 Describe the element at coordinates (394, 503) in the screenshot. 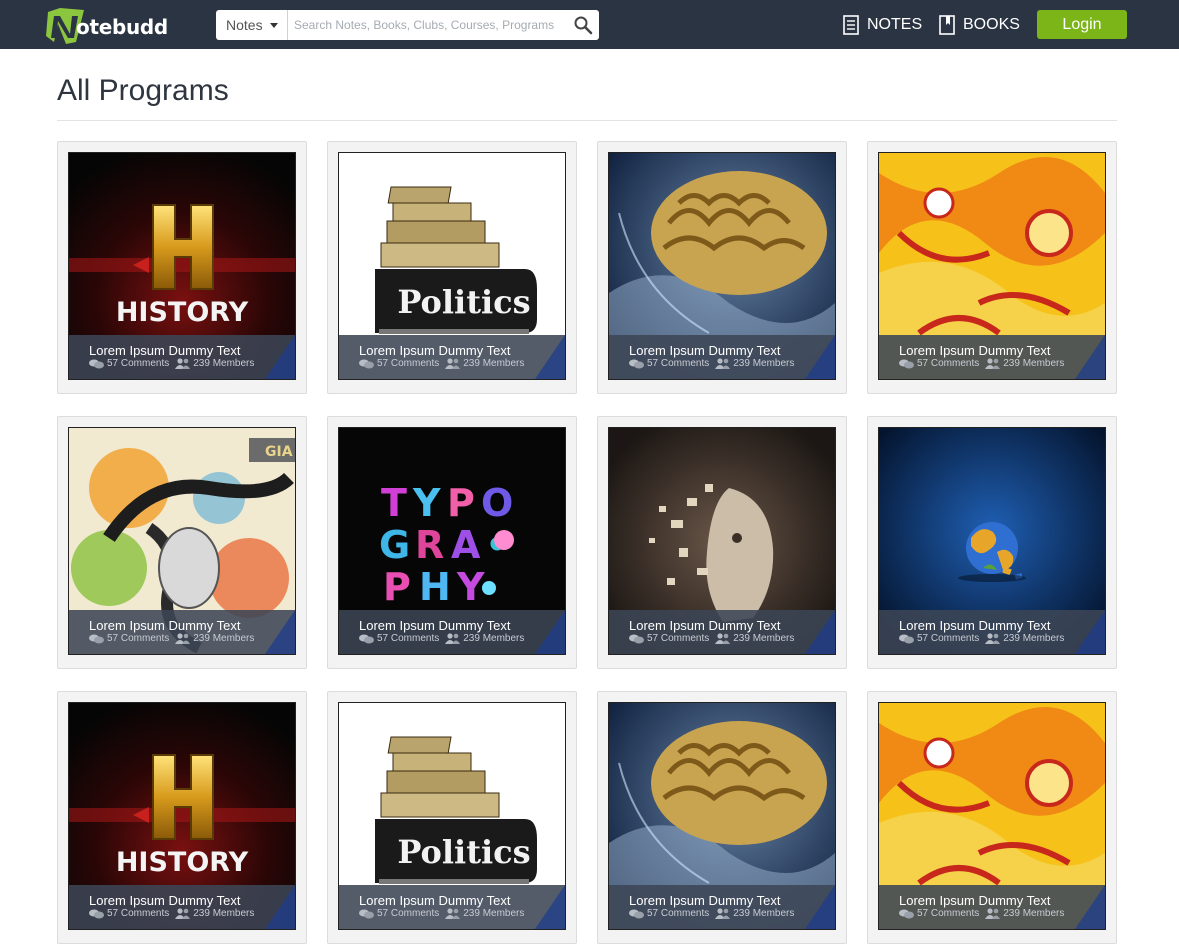

I see `svg-text: T` at that location.